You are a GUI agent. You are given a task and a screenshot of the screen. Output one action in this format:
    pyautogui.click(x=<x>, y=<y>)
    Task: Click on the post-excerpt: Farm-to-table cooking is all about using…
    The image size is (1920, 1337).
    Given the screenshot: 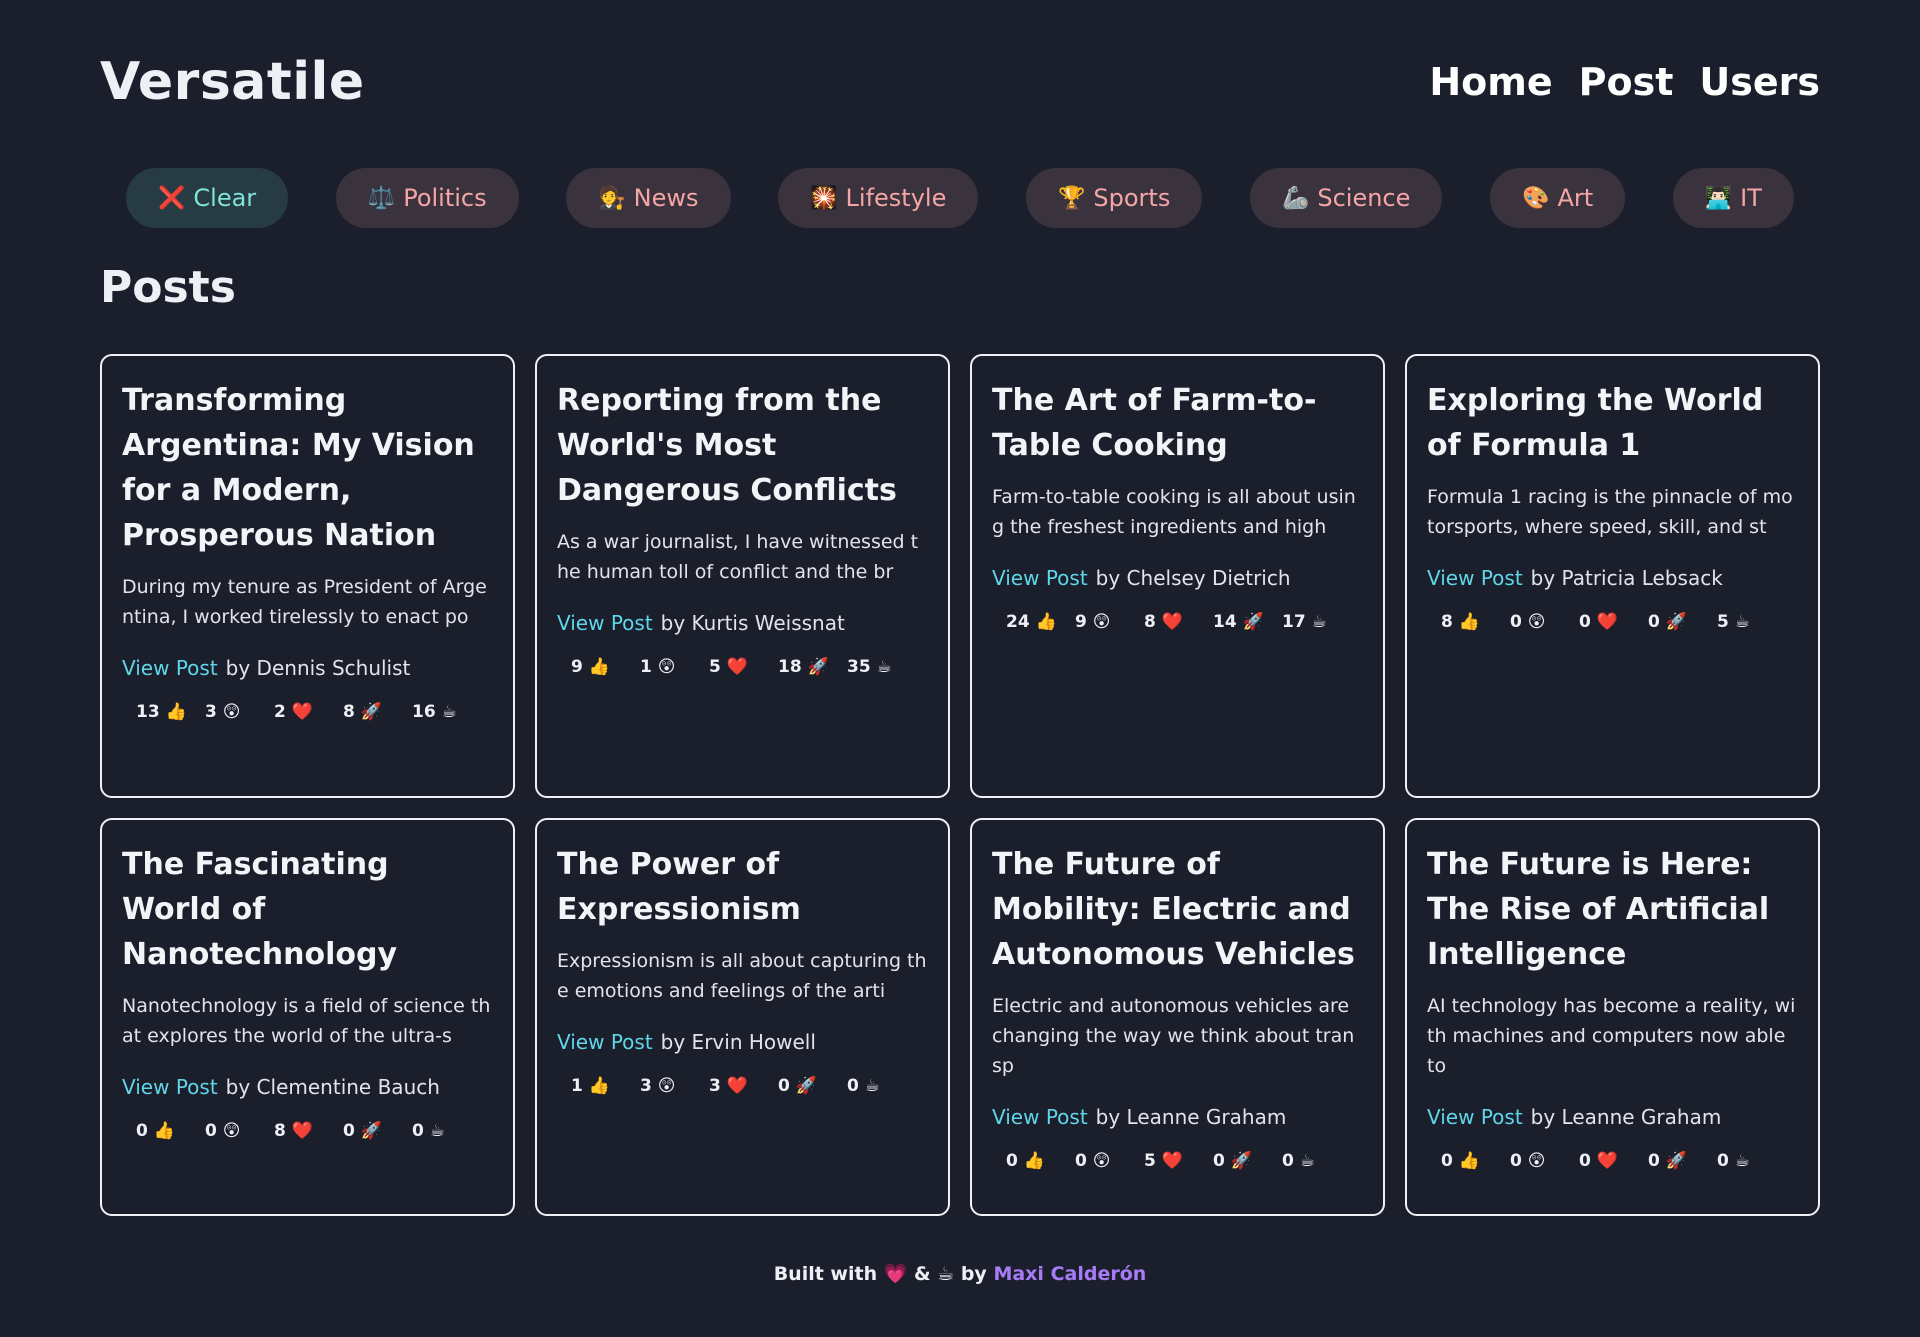 What is the action you would take?
    pyautogui.click(x=1174, y=512)
    